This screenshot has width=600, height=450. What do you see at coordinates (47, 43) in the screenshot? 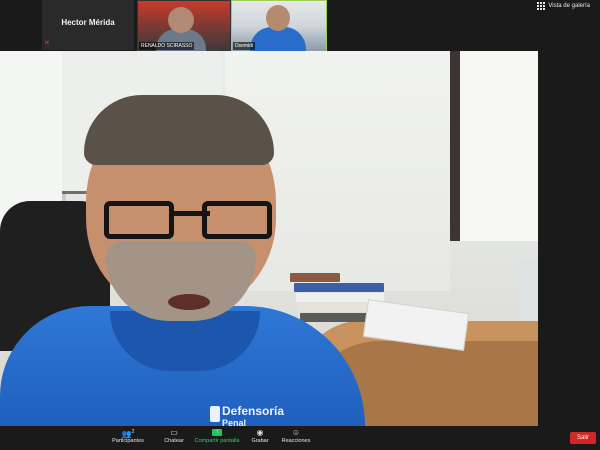
I see `mic-muted-icon: ✕` at bounding box center [47, 43].